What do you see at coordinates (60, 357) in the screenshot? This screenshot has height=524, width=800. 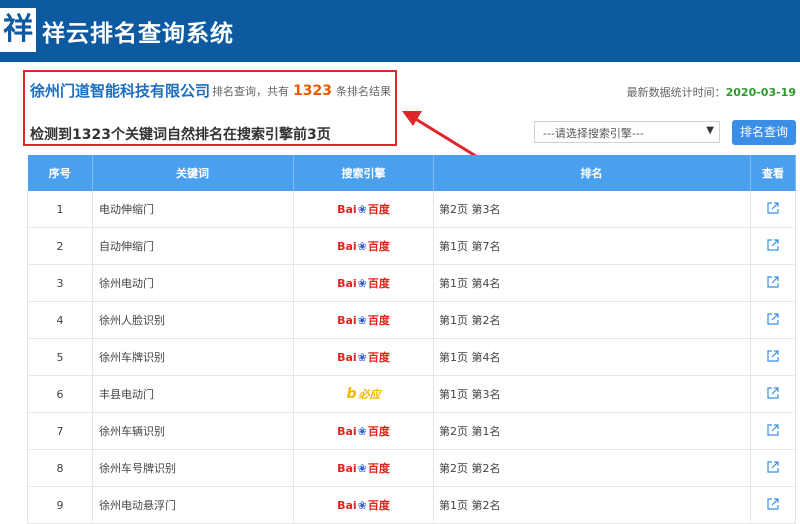 I see `row-number: 5` at bounding box center [60, 357].